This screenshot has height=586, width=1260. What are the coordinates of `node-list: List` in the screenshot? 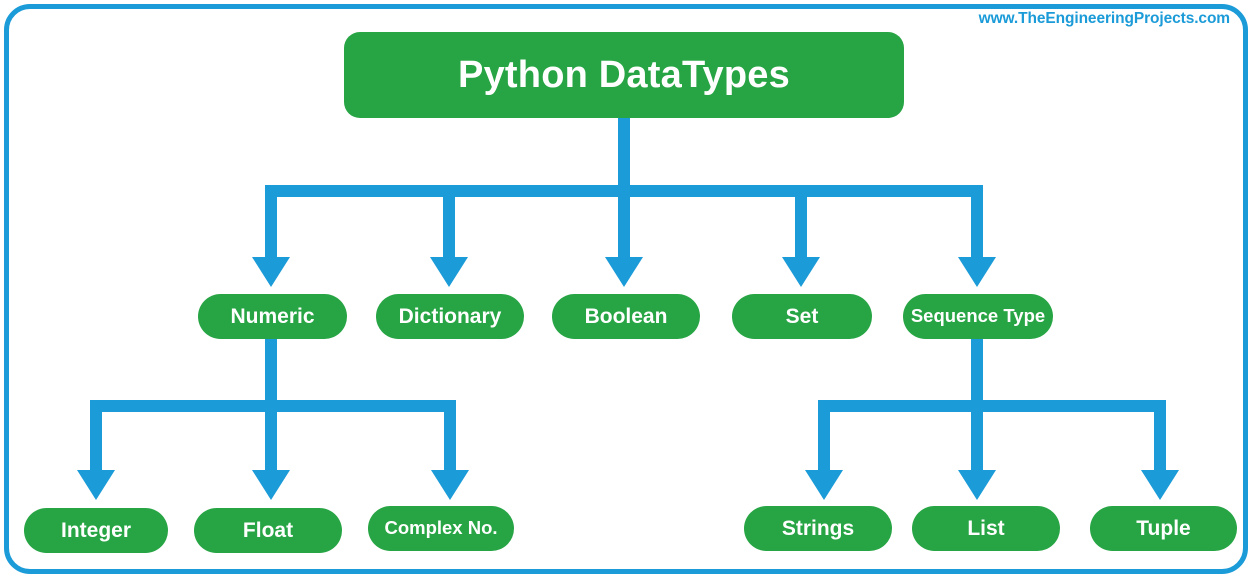 It's located at (986, 528).